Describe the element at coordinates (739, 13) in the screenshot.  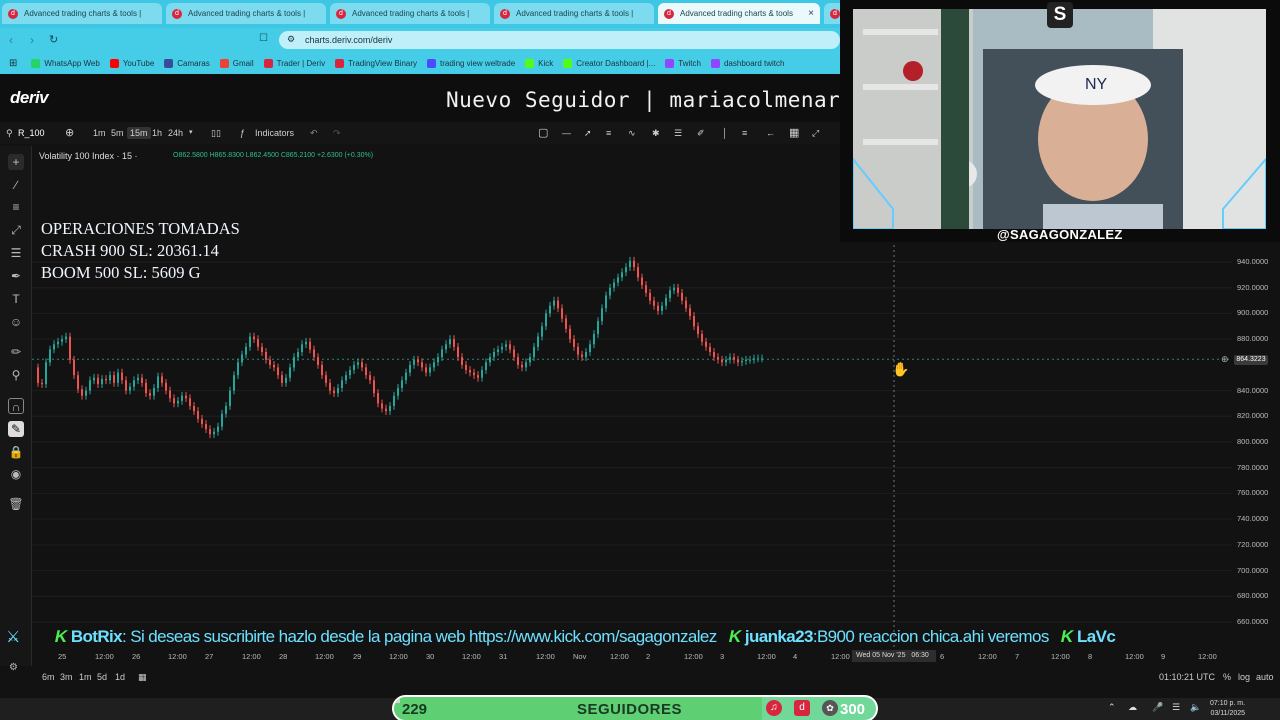
I see `browser-tab-active: d Advanced trading charts & tools ×` at that location.